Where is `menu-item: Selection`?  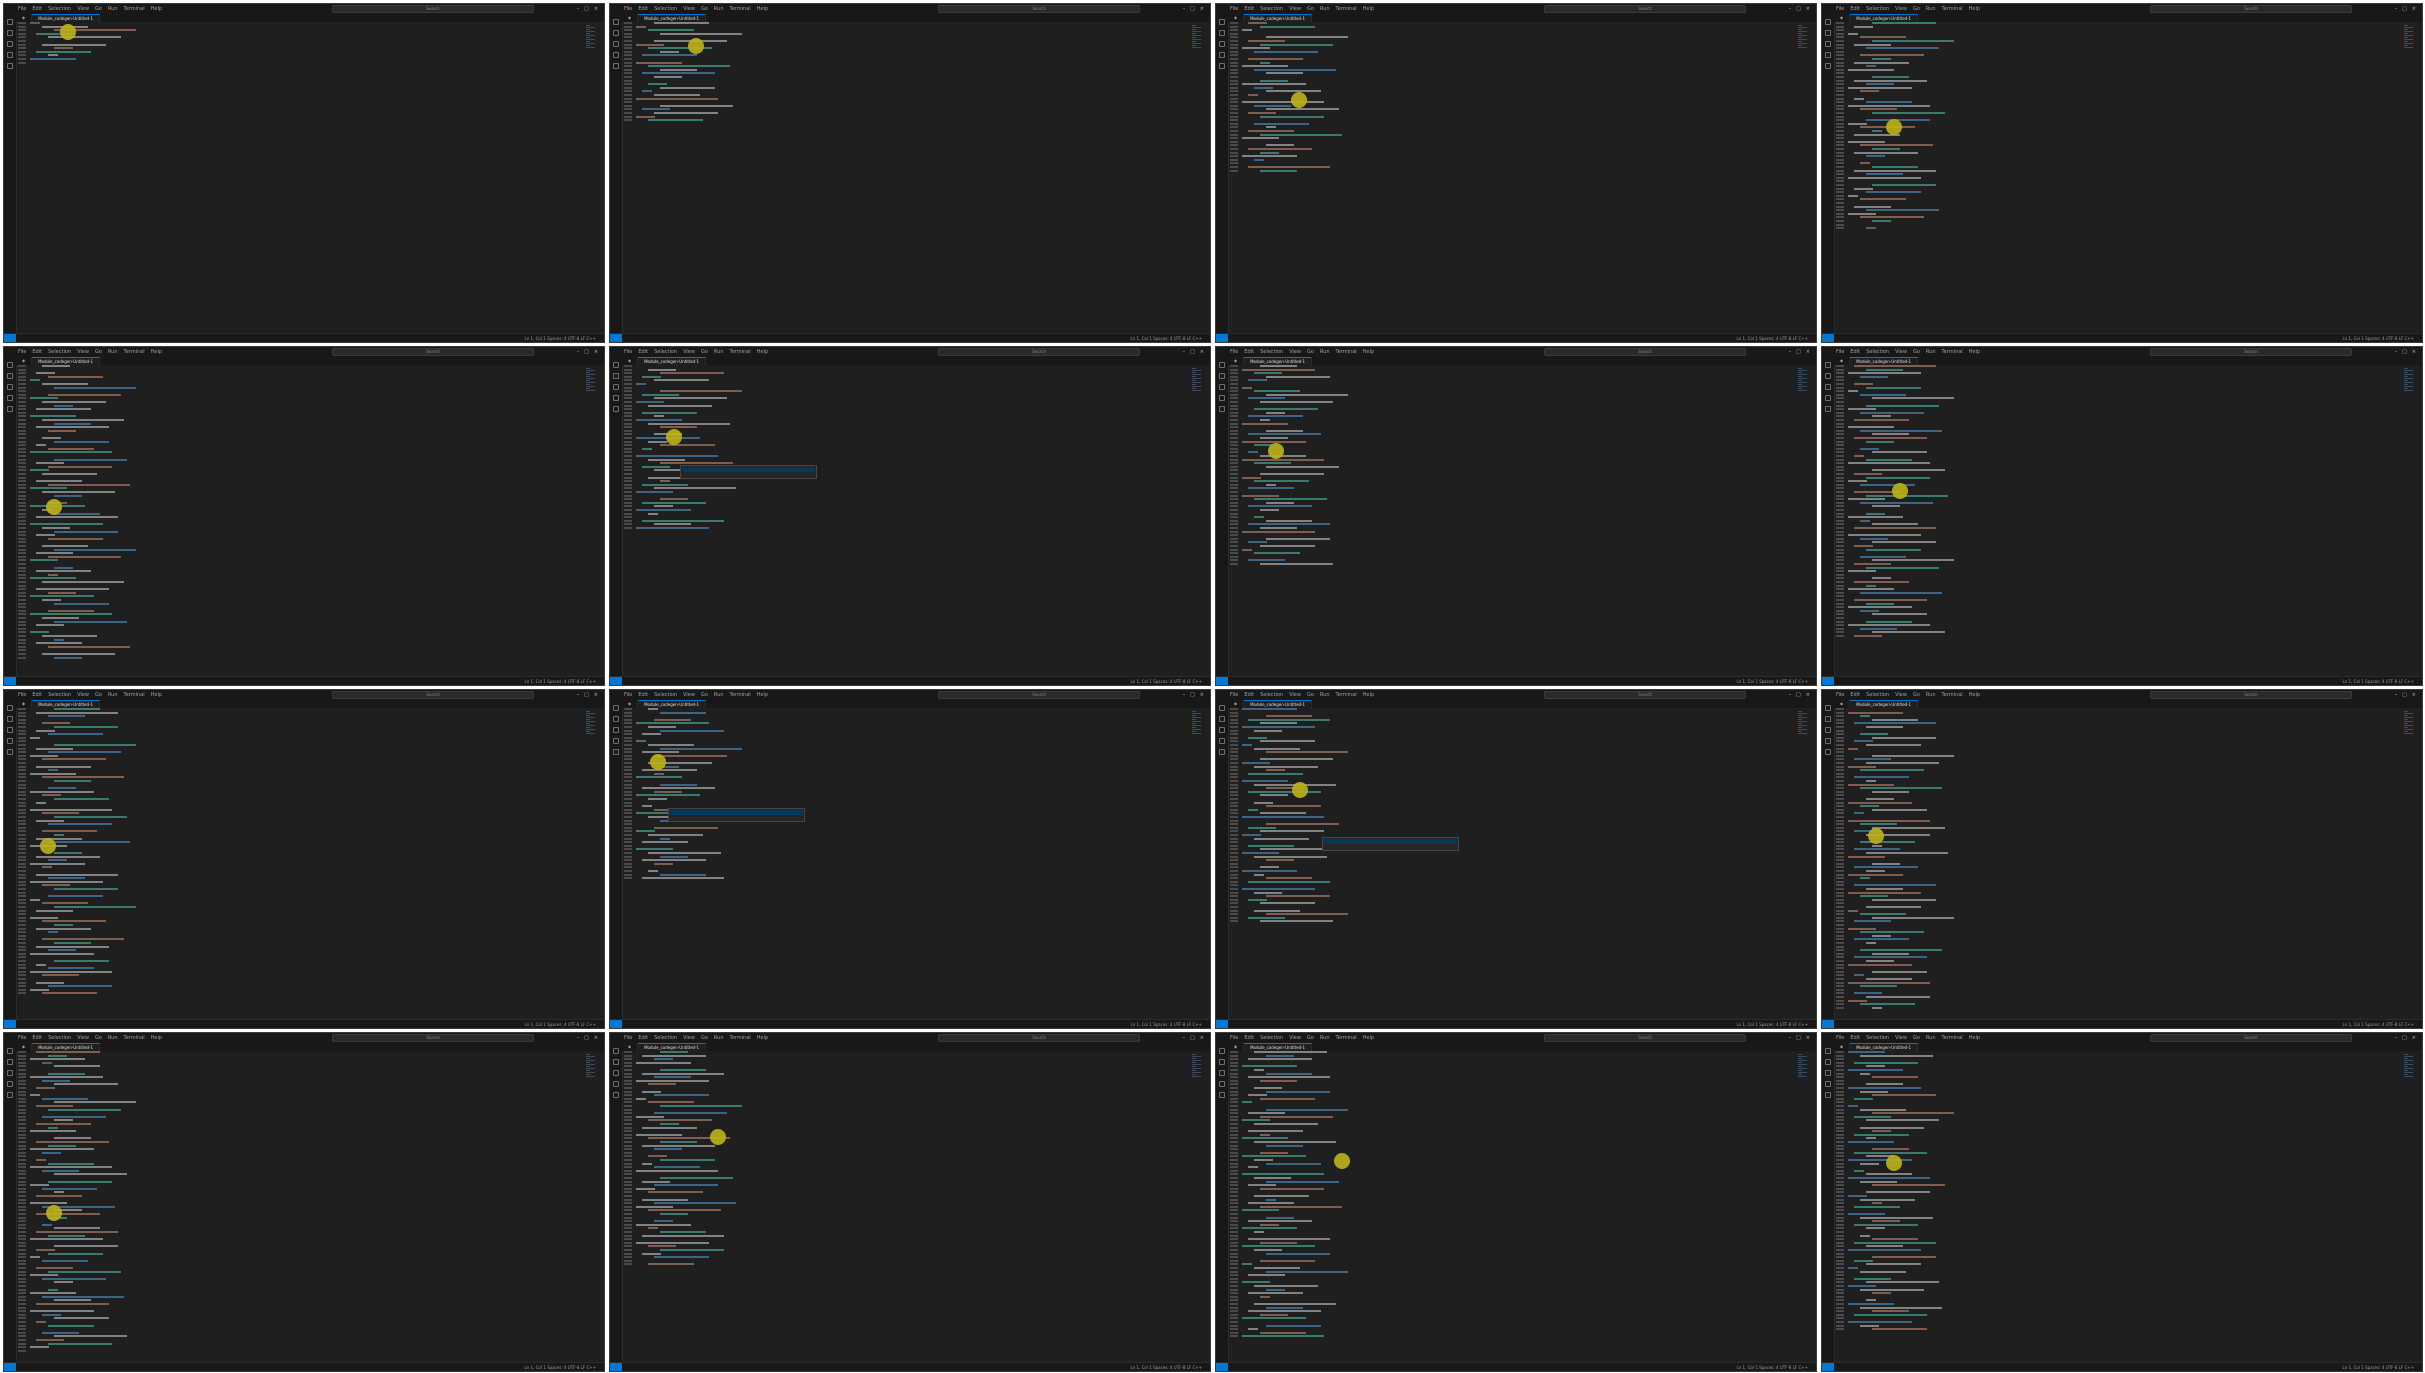
menu-item: Selection is located at coordinates (59, 695).